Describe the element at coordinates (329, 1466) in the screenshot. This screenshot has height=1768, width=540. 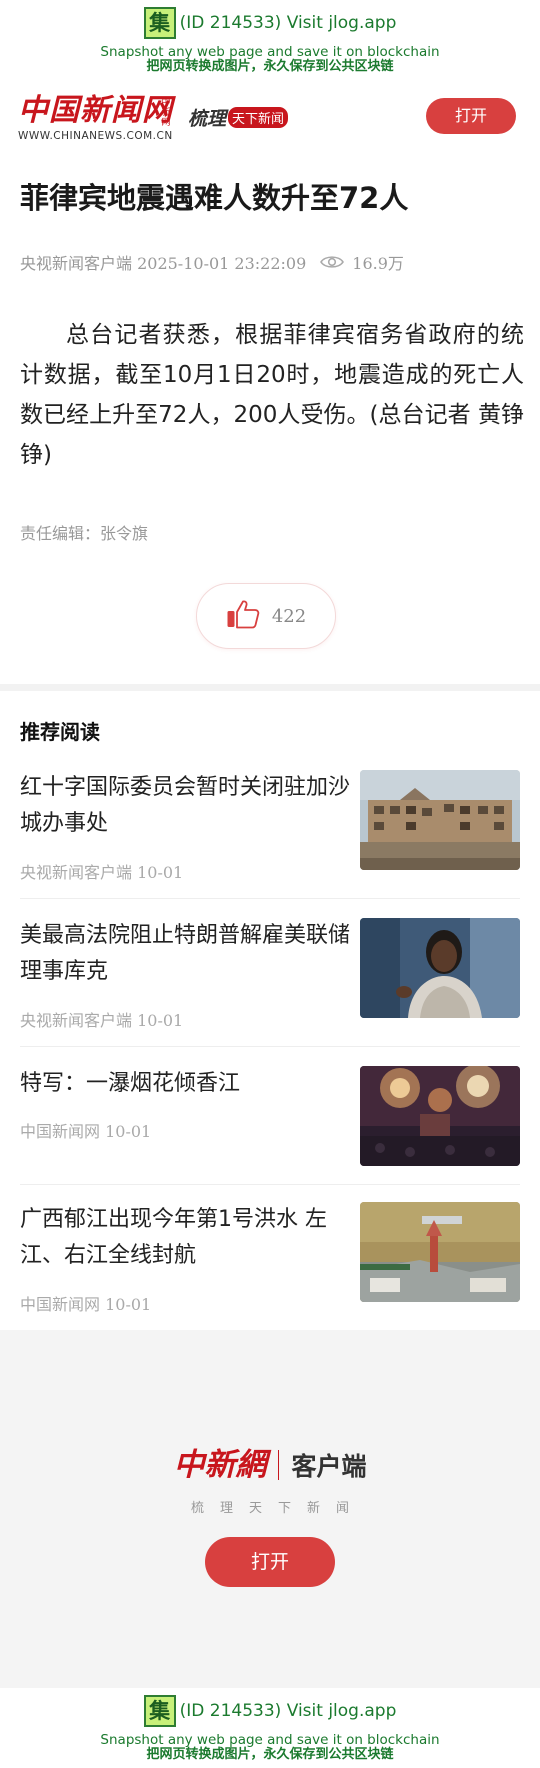
I see `promo-client-label: 客户端` at that location.